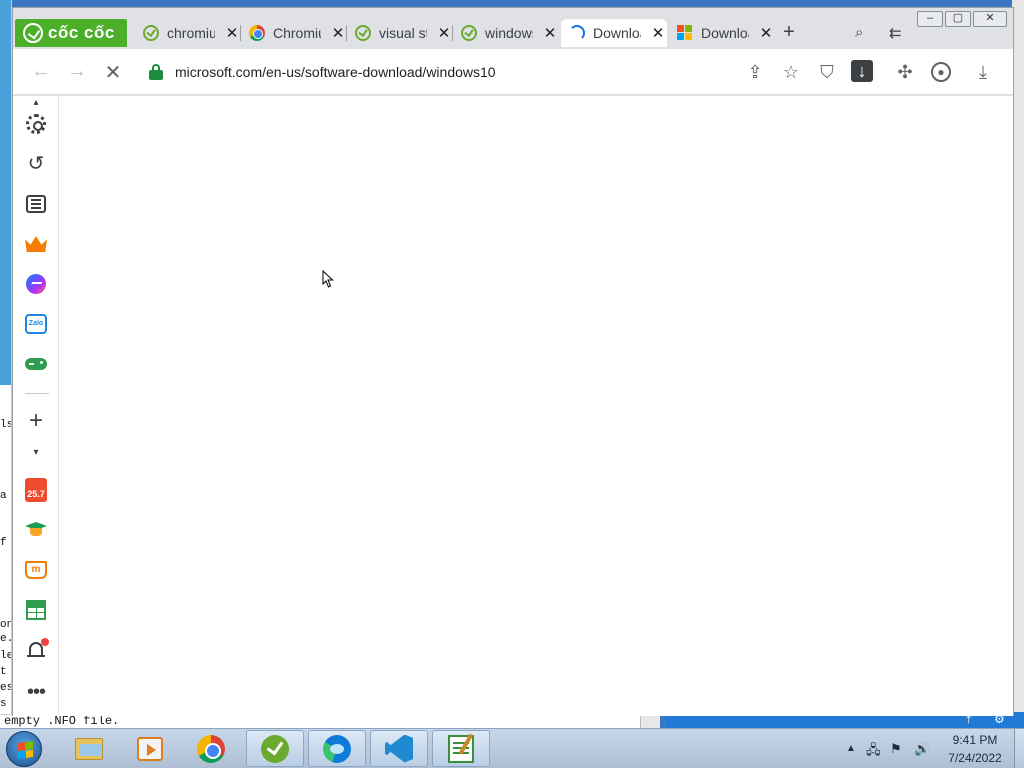 The width and height of the screenshot is (1024, 768). I want to click on taskbar-media-player, so click(150, 748).